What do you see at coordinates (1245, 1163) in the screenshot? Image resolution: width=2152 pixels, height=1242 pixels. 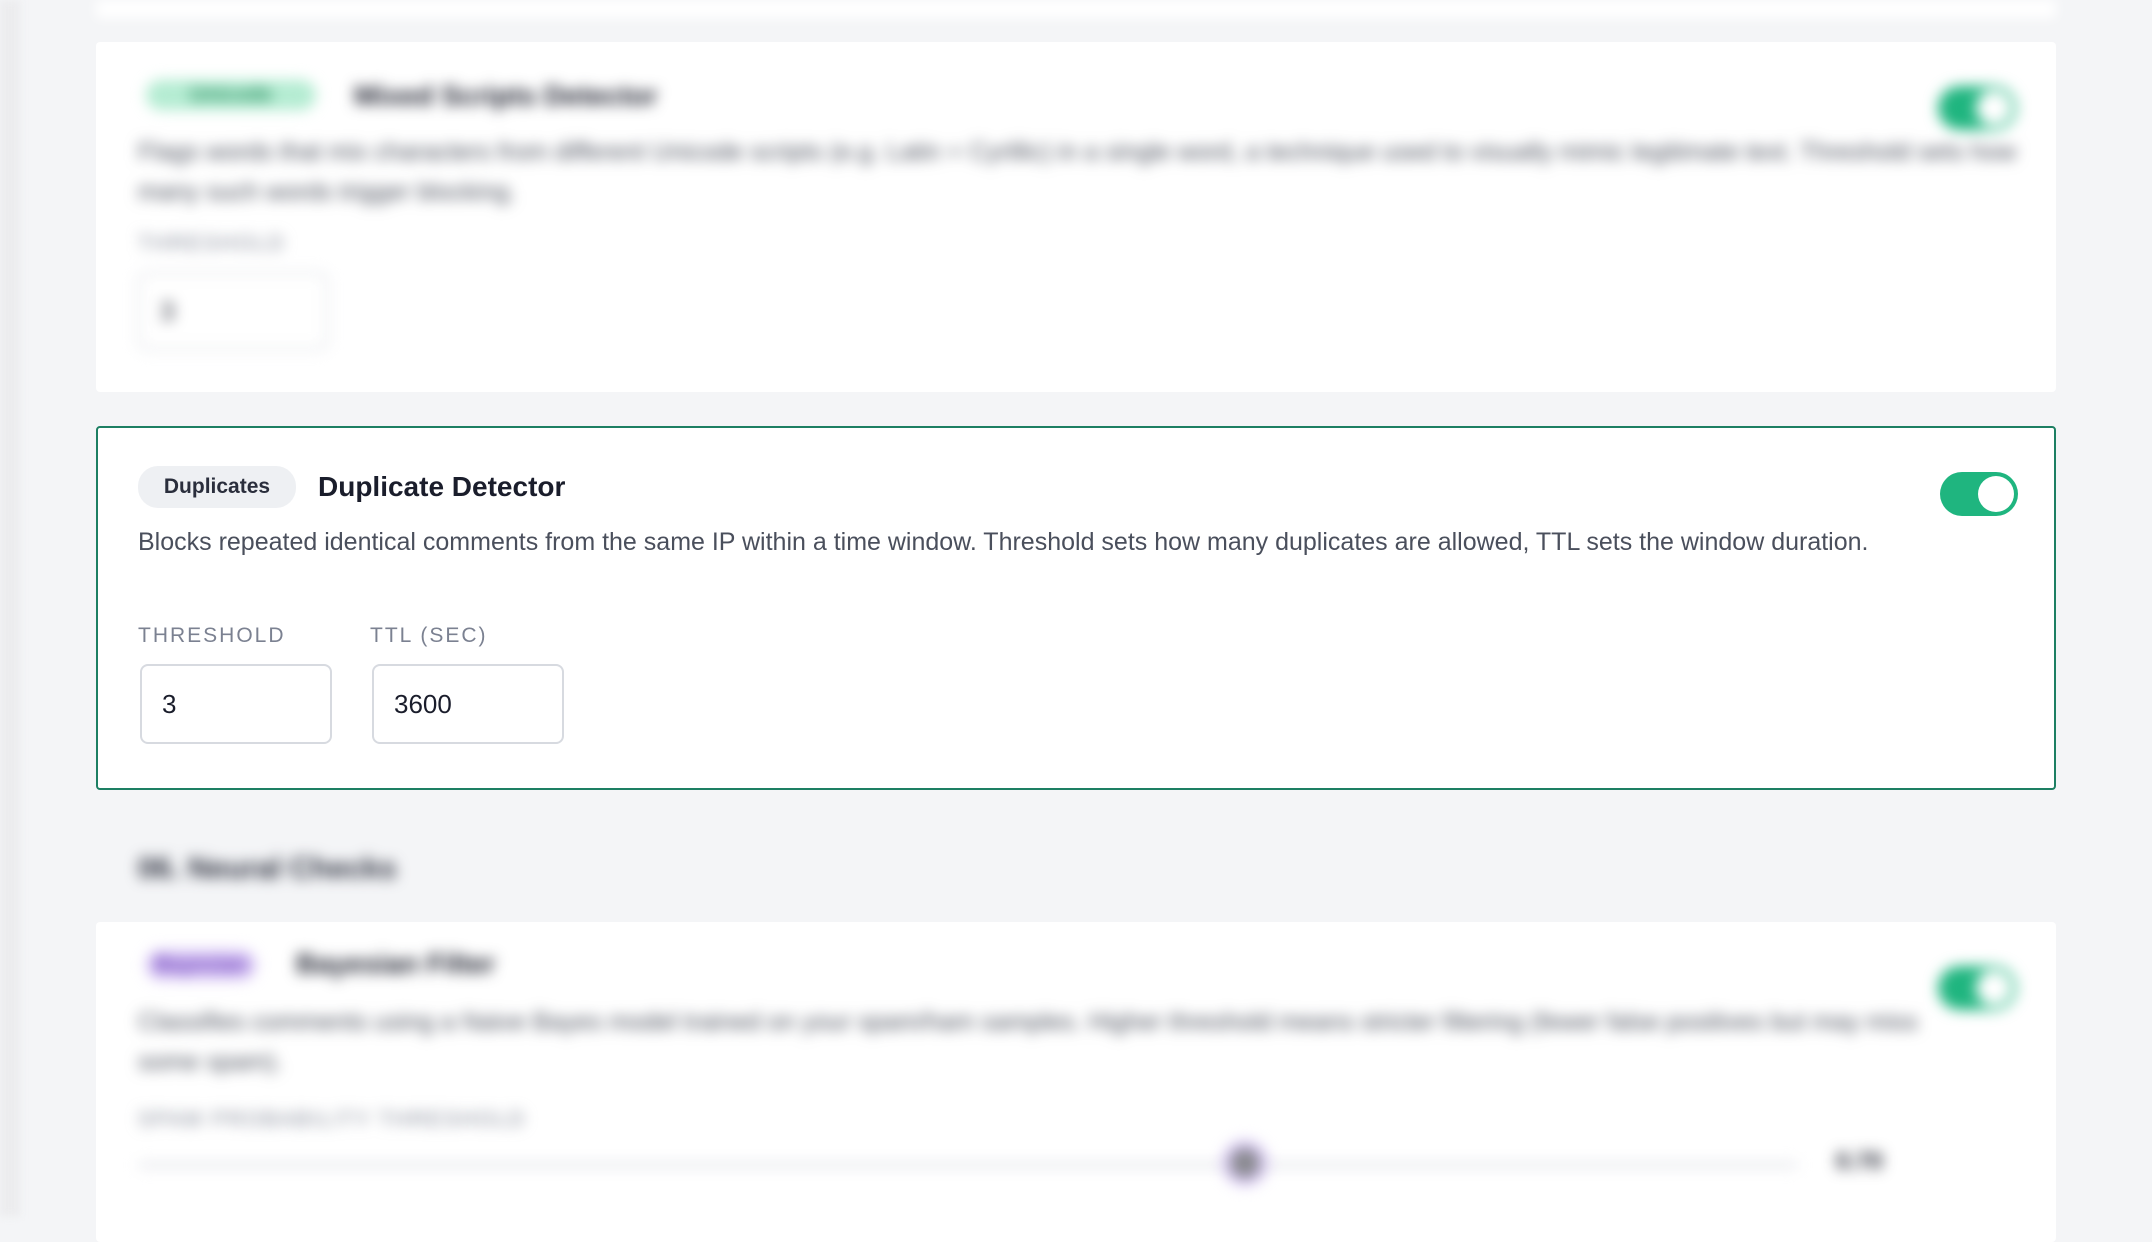 I see `threshold-slider-thumb` at bounding box center [1245, 1163].